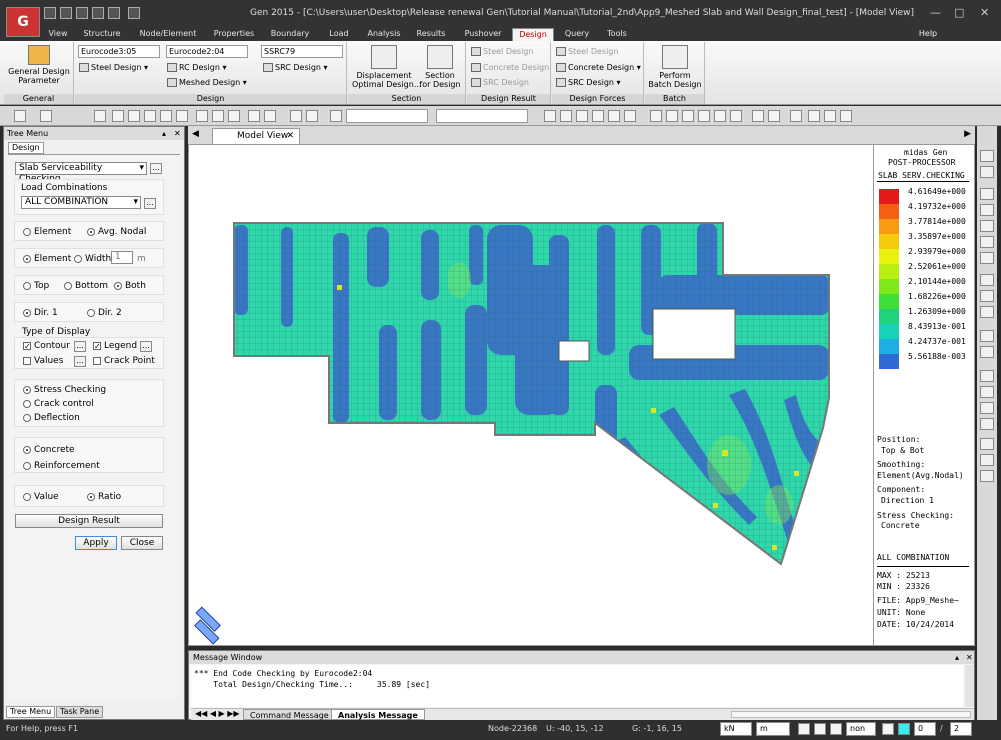 The width and height of the screenshot is (1001, 740). Describe the element at coordinates (675, 67) in the screenshot. I see `perform-batch-design-button: Perform Batch Design` at that location.